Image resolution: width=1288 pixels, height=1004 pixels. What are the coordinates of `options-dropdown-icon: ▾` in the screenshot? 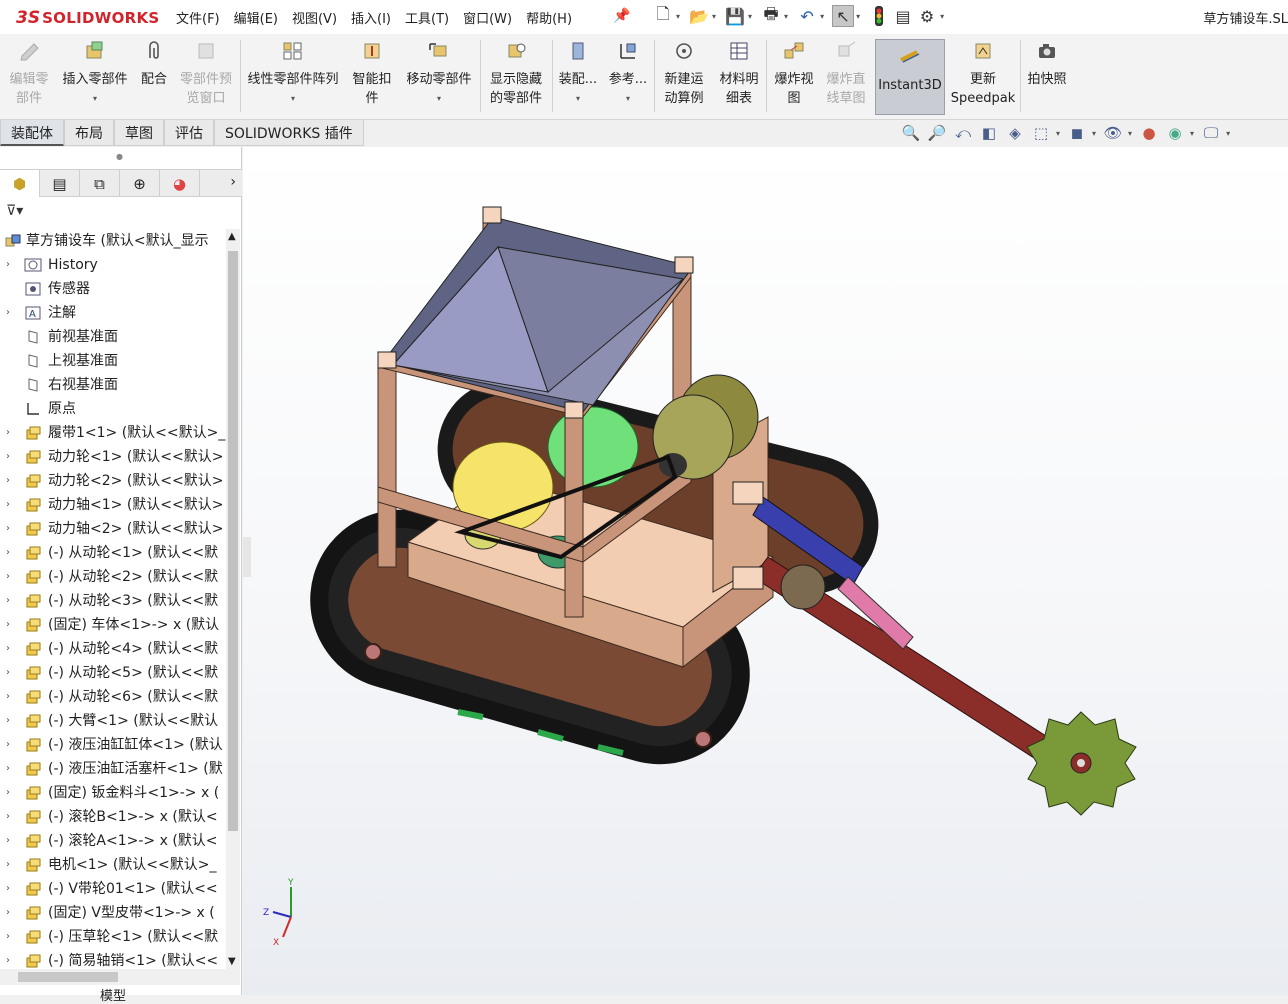 It's located at (942, 16).